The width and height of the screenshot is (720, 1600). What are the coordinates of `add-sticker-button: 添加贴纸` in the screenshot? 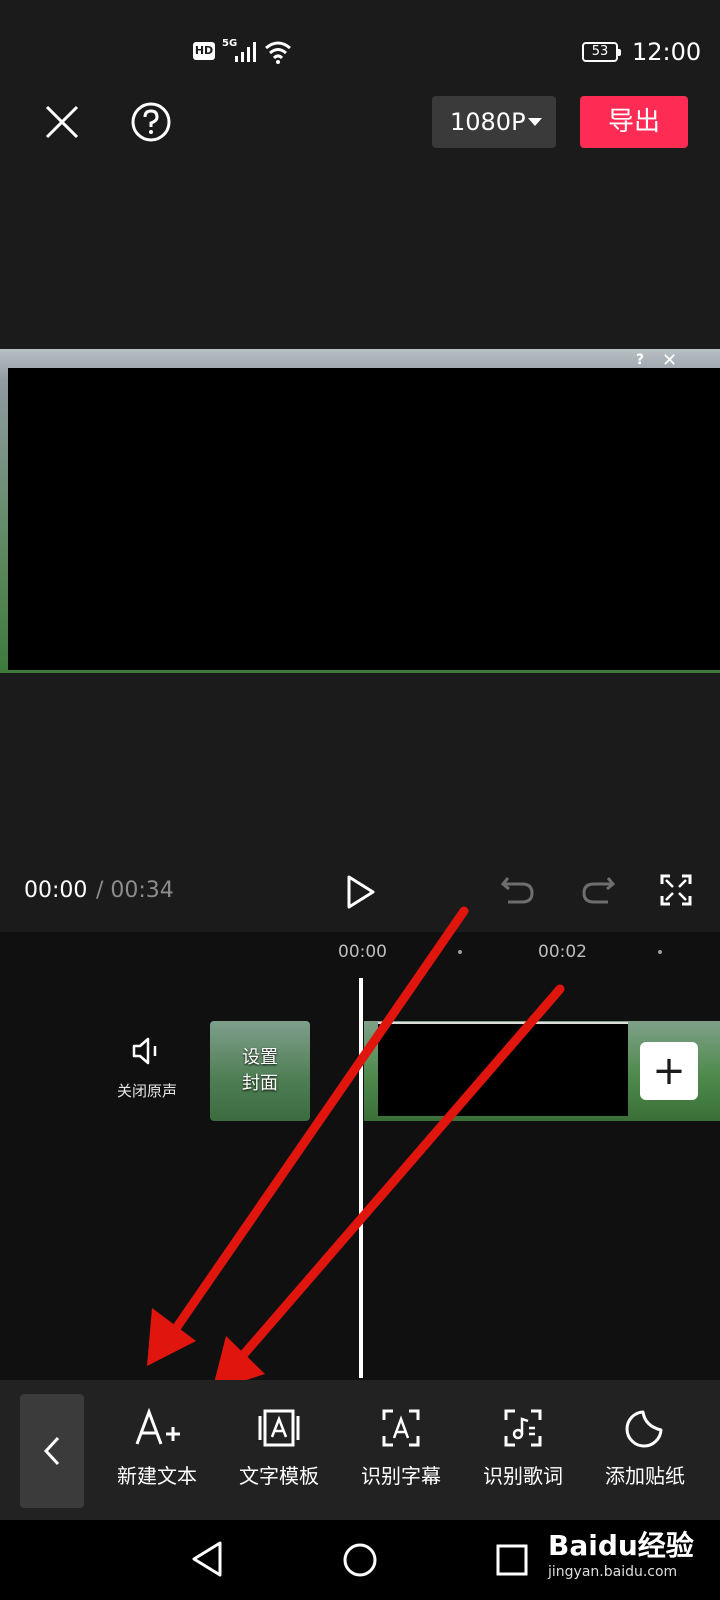 It's located at (645, 1448).